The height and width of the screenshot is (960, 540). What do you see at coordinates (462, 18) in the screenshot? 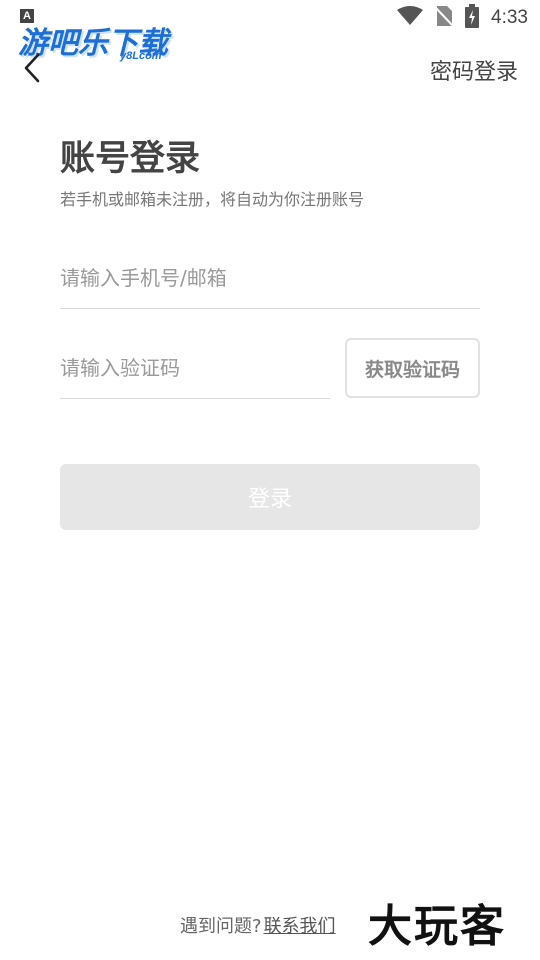
I see `status-icons: 4:33` at bounding box center [462, 18].